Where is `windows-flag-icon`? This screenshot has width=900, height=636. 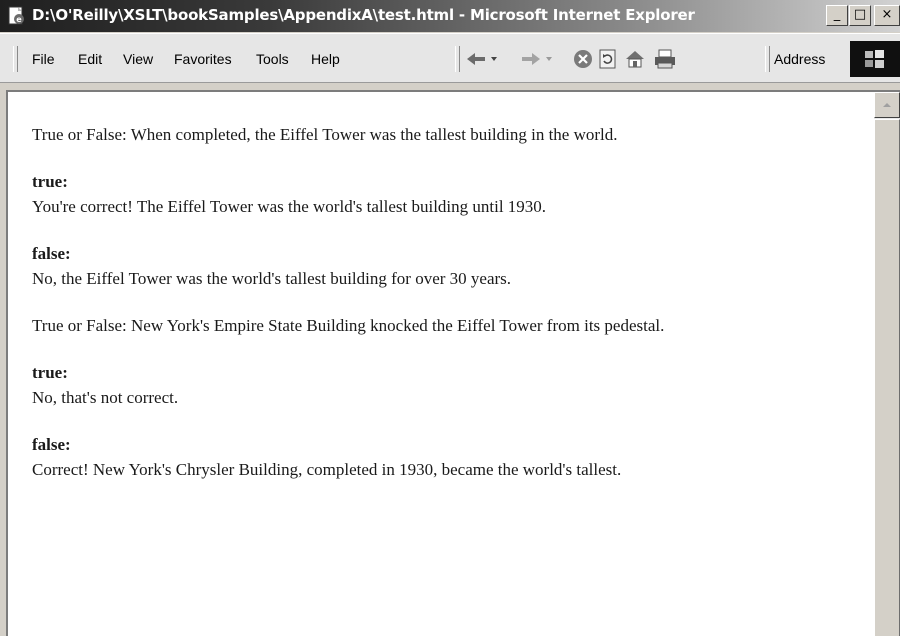
windows-flag-icon is located at coordinates (875, 59).